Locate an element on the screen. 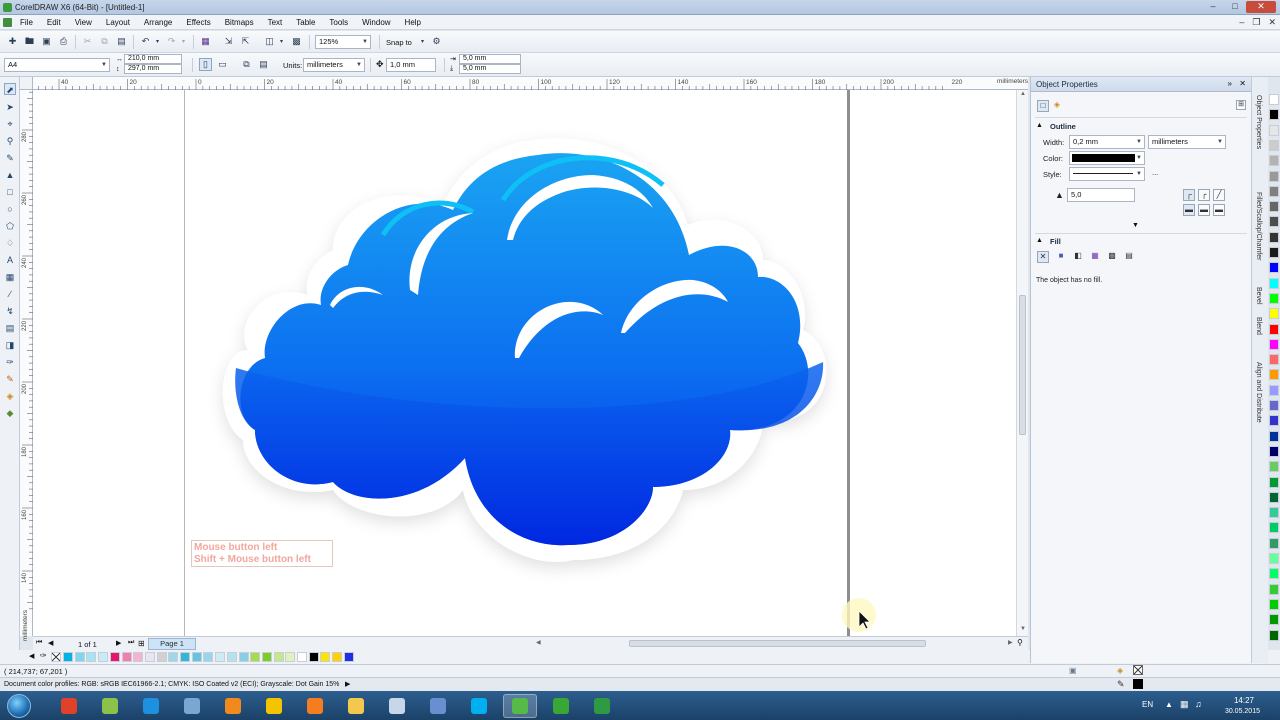 This screenshot has height=720, width=1280. snap-to-dropdown-icon: ▾ is located at coordinates (422, 41).